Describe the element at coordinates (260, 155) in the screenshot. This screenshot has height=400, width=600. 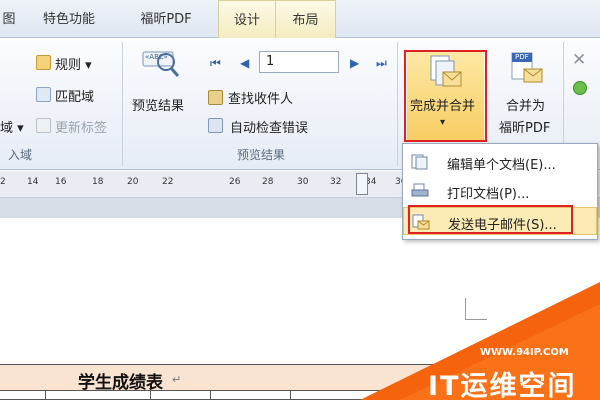
I see `group-label-preview-results: 预览结果` at that location.